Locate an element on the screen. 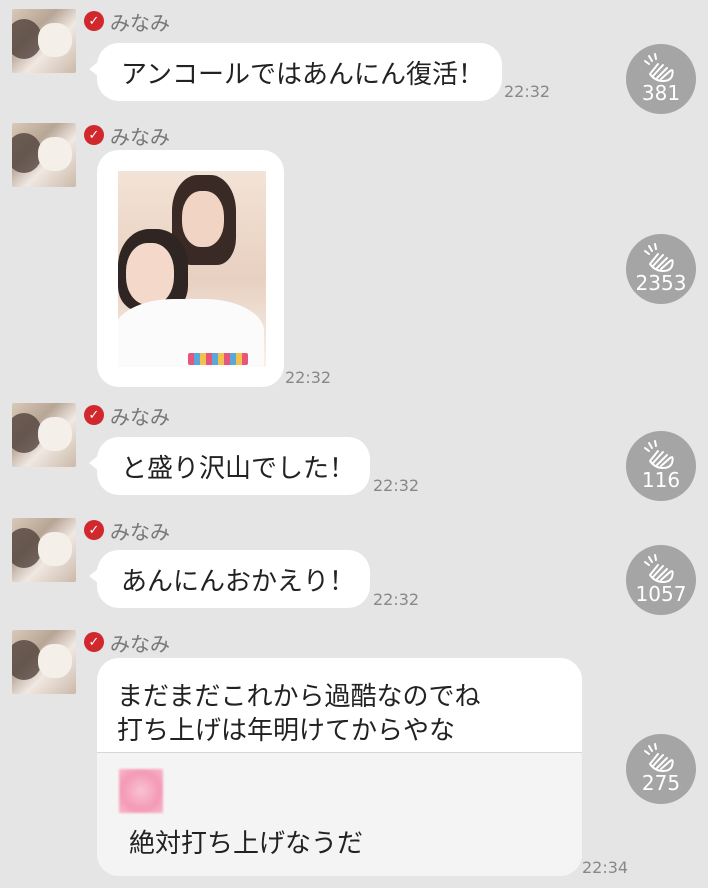 Image resolution: width=708 pixels, height=888 pixels. message-bubble: と盛り沢山でした！ is located at coordinates (229, 466).